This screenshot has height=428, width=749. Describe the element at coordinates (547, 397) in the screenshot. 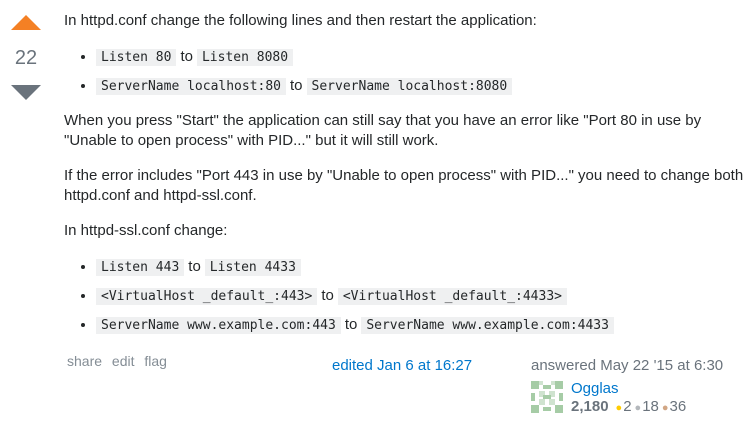

I see `avatar-identicon-icon` at that location.